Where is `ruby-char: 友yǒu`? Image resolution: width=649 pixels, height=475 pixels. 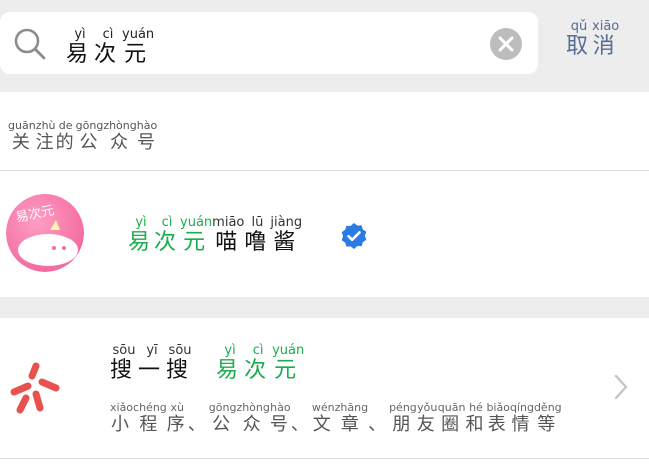
ruby-char: 友yǒu is located at coordinates (427, 418).